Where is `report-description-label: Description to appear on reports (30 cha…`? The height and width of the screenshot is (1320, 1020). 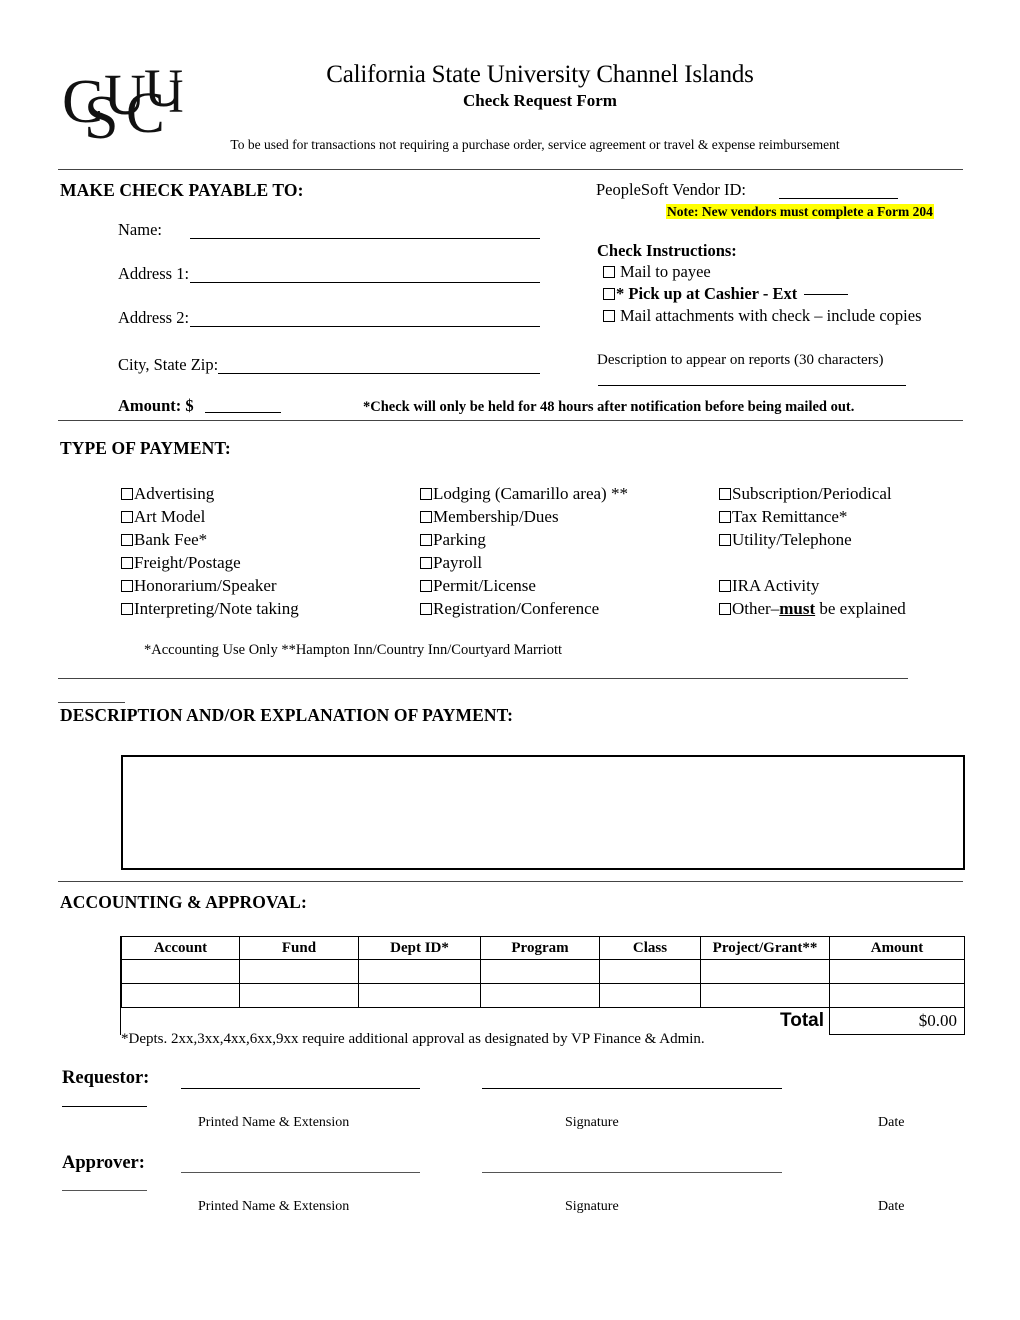
report-description-label: Description to appear on reports (30 cha… is located at coordinates (740, 360).